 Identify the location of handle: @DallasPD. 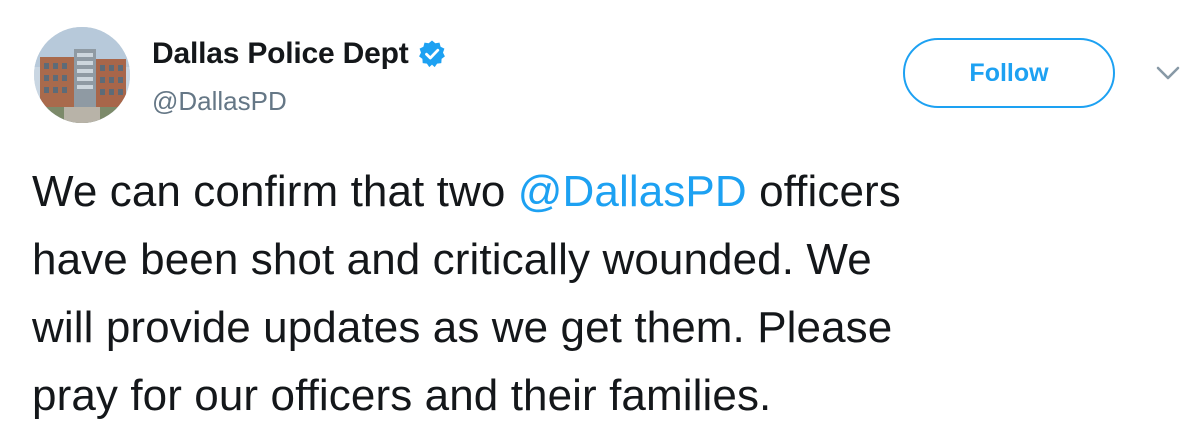
(219, 101).